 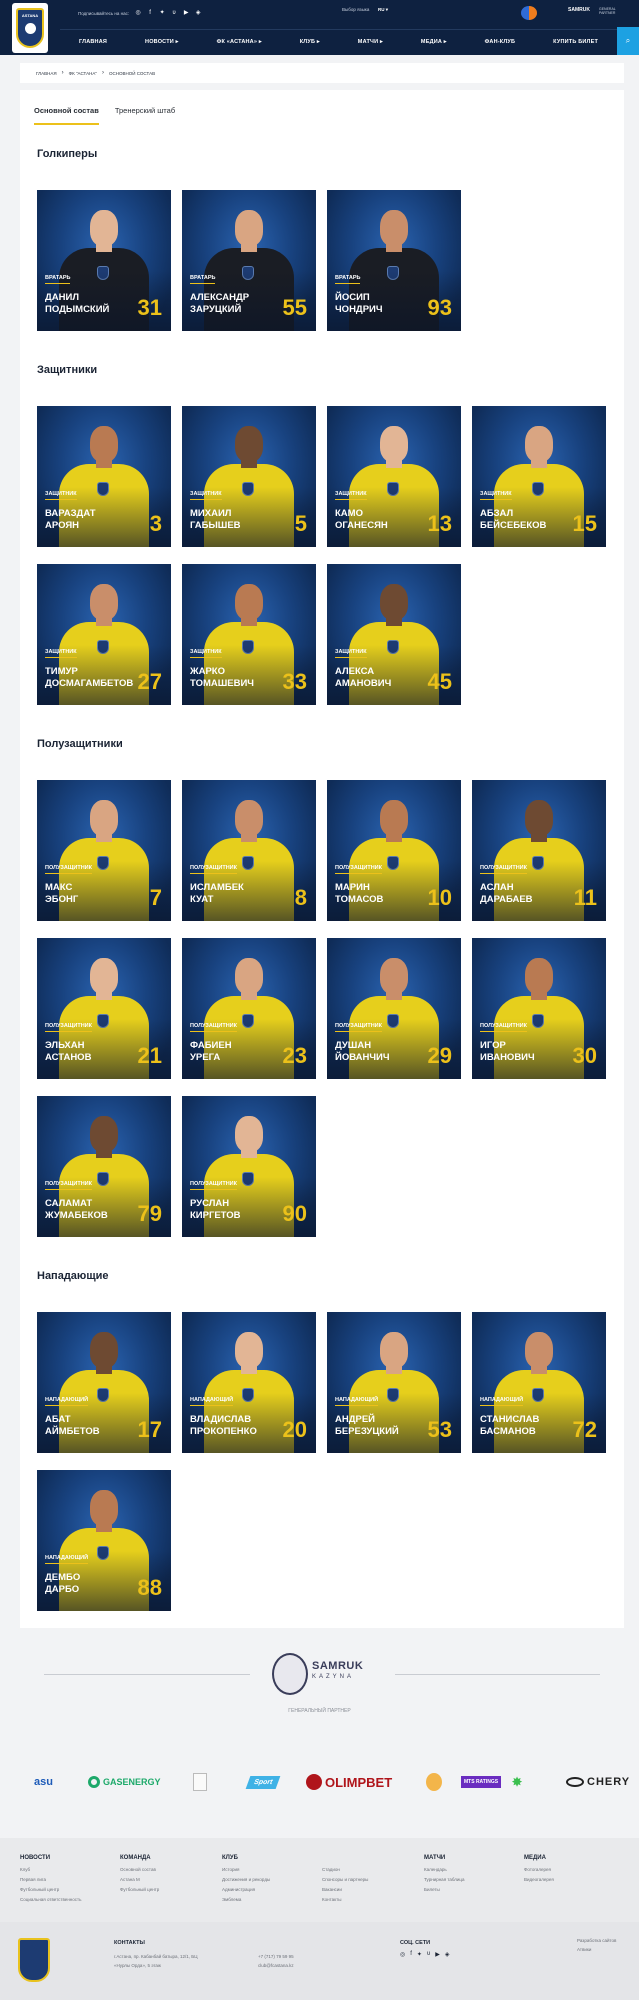 What do you see at coordinates (69, 1203) in the screenshot?
I see `player-first-name: САЛАМАТ` at bounding box center [69, 1203].